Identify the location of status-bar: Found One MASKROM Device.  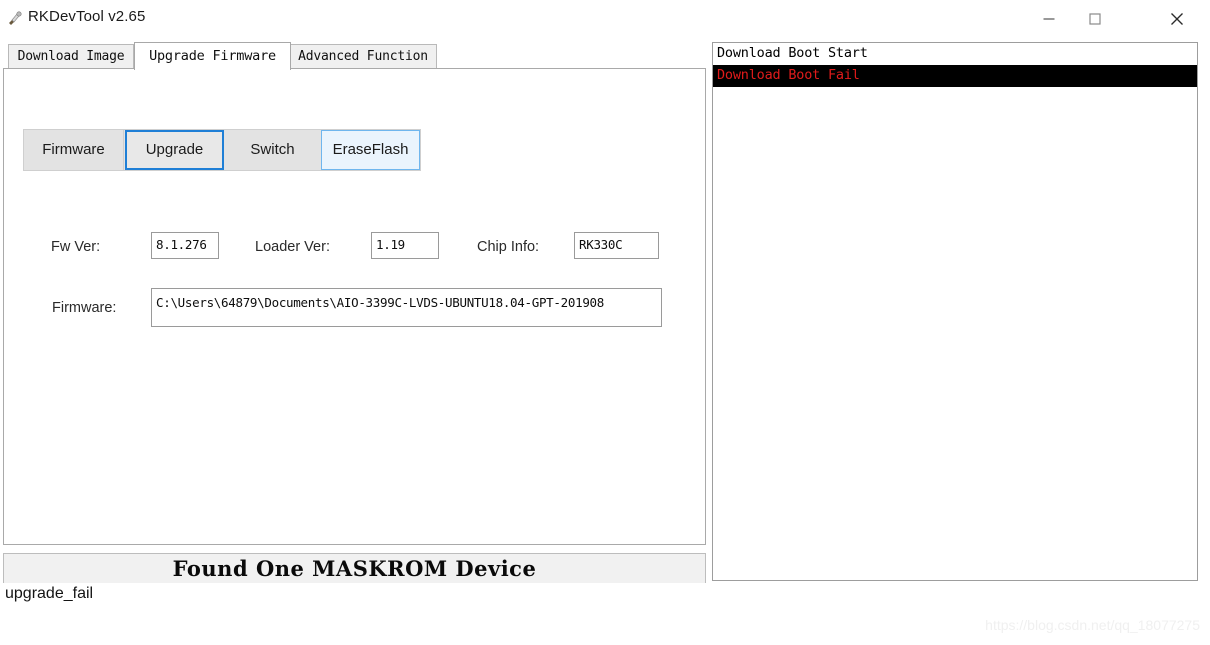
(354, 568).